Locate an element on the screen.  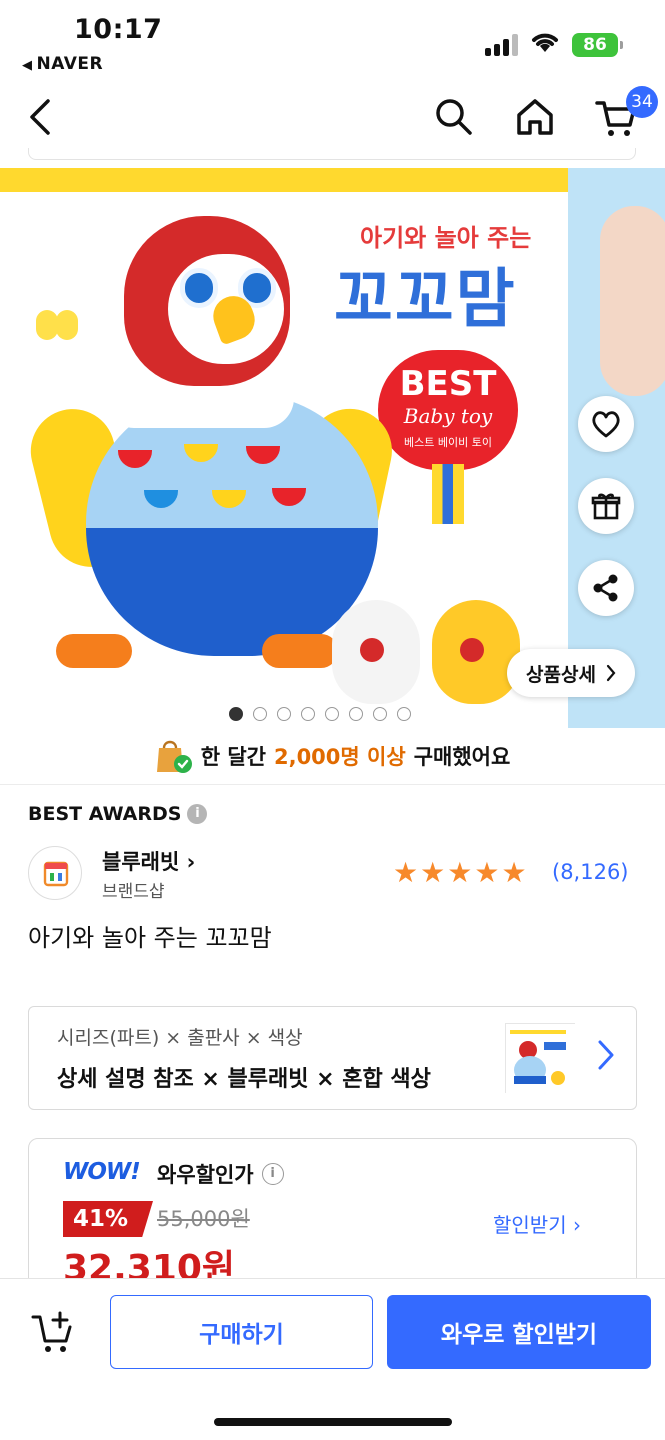
box-top-edge is located at coordinates (300, 180).